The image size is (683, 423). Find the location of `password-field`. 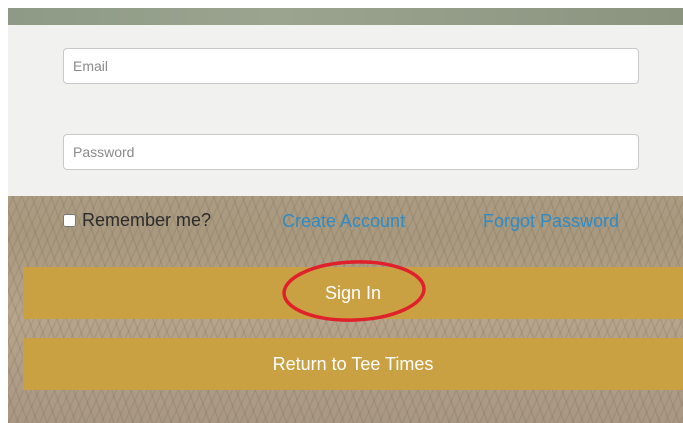

password-field is located at coordinates (351, 152).